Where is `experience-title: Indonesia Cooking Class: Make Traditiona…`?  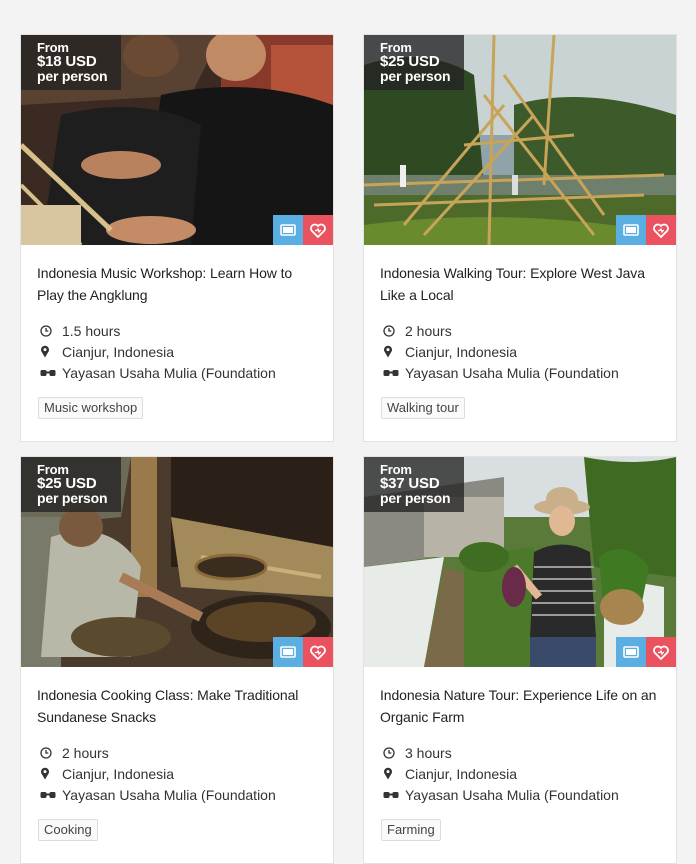
experience-title: Indonesia Cooking Class: Make Traditiona… is located at coordinates (177, 706).